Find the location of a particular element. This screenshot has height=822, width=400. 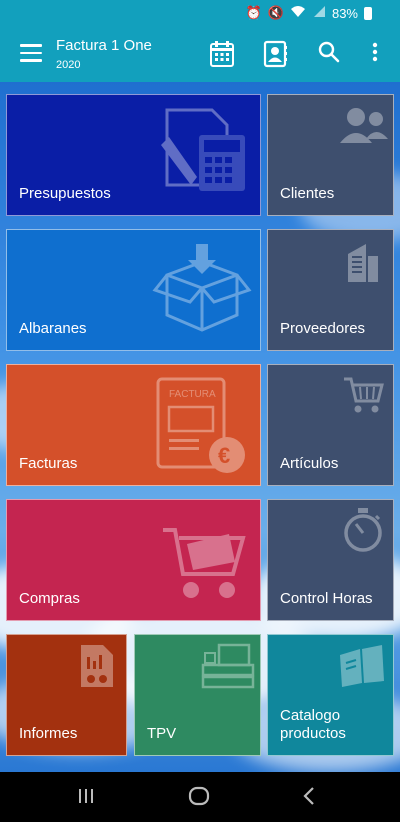

calendar-icon is located at coordinates (223, 54).